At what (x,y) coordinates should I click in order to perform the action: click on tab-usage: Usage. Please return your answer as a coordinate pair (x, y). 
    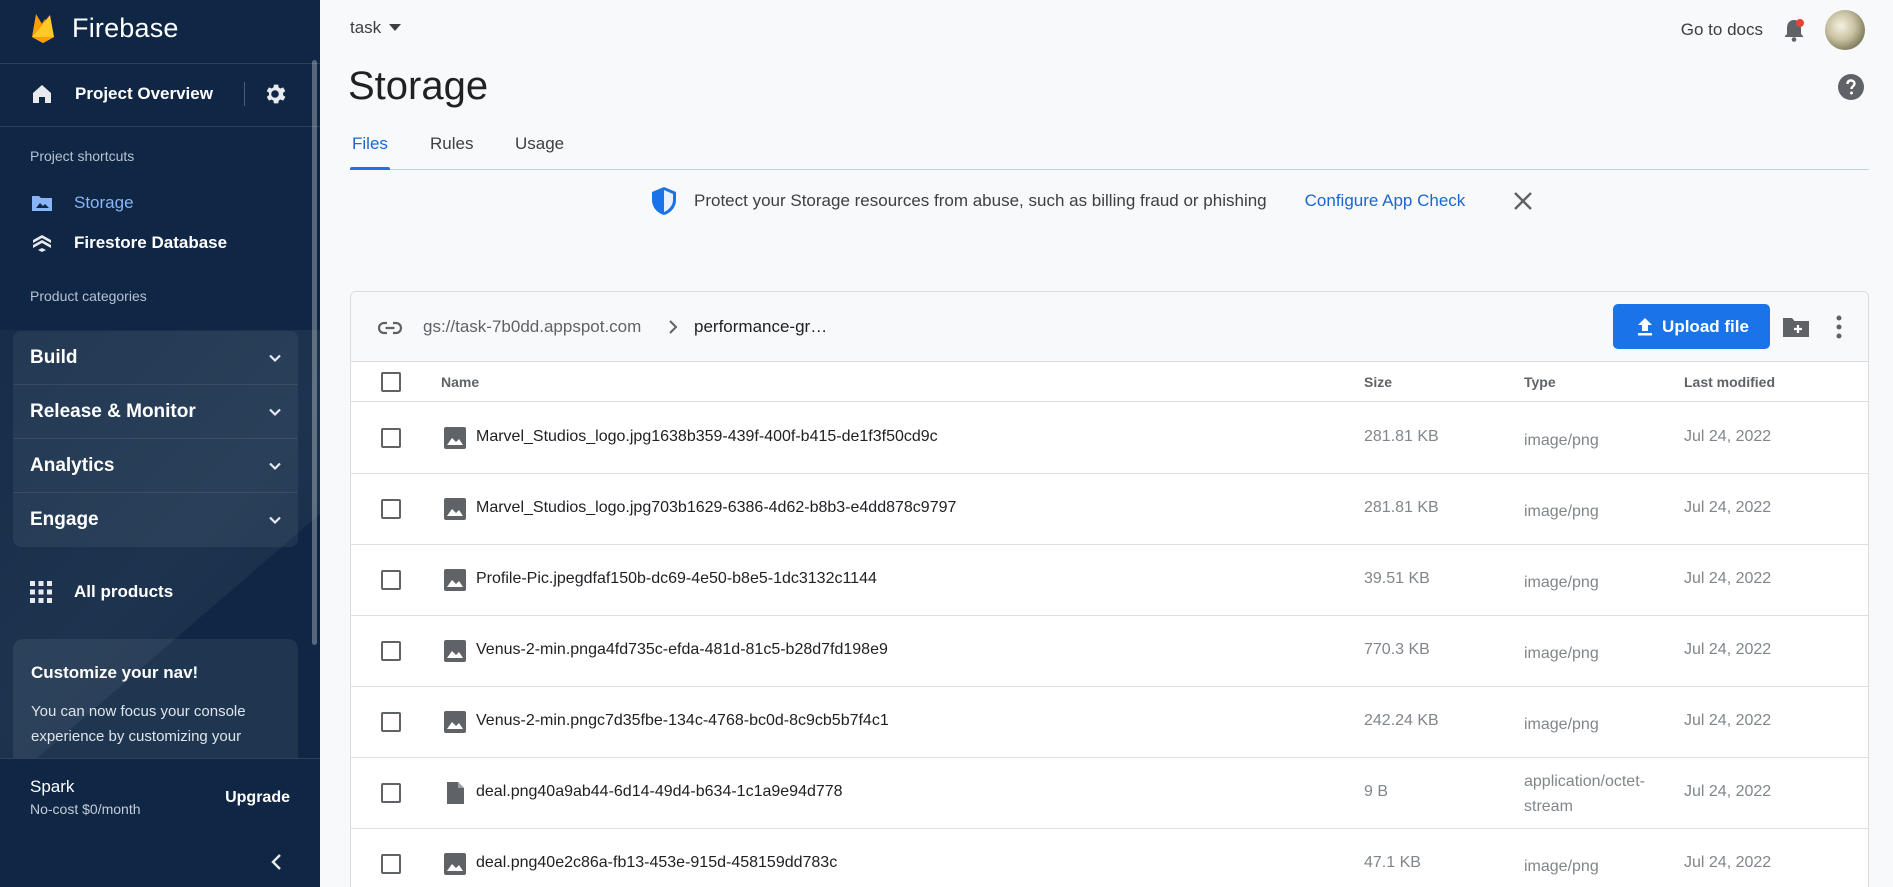
    Looking at the image, I should click on (539, 144).